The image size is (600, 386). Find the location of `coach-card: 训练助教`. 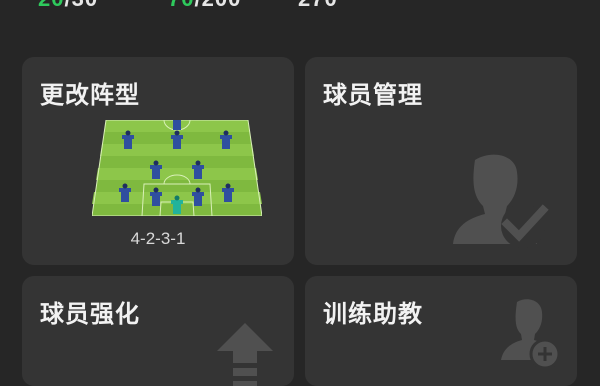

coach-card: 训练助教 is located at coordinates (441, 331).